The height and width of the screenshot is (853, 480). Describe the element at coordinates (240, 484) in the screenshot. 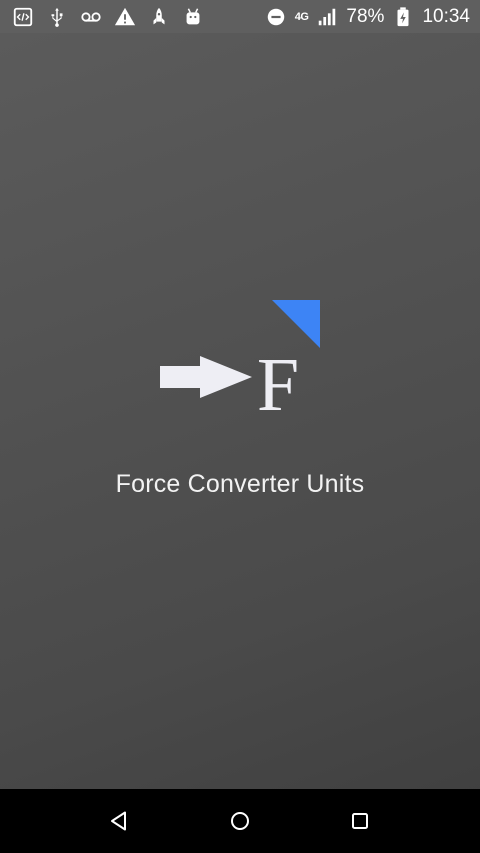

I see `app-title: Force Converter Units` at that location.